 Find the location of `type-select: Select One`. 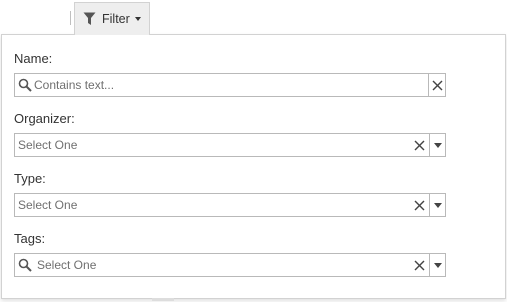

type-select: Select One is located at coordinates (230, 205).